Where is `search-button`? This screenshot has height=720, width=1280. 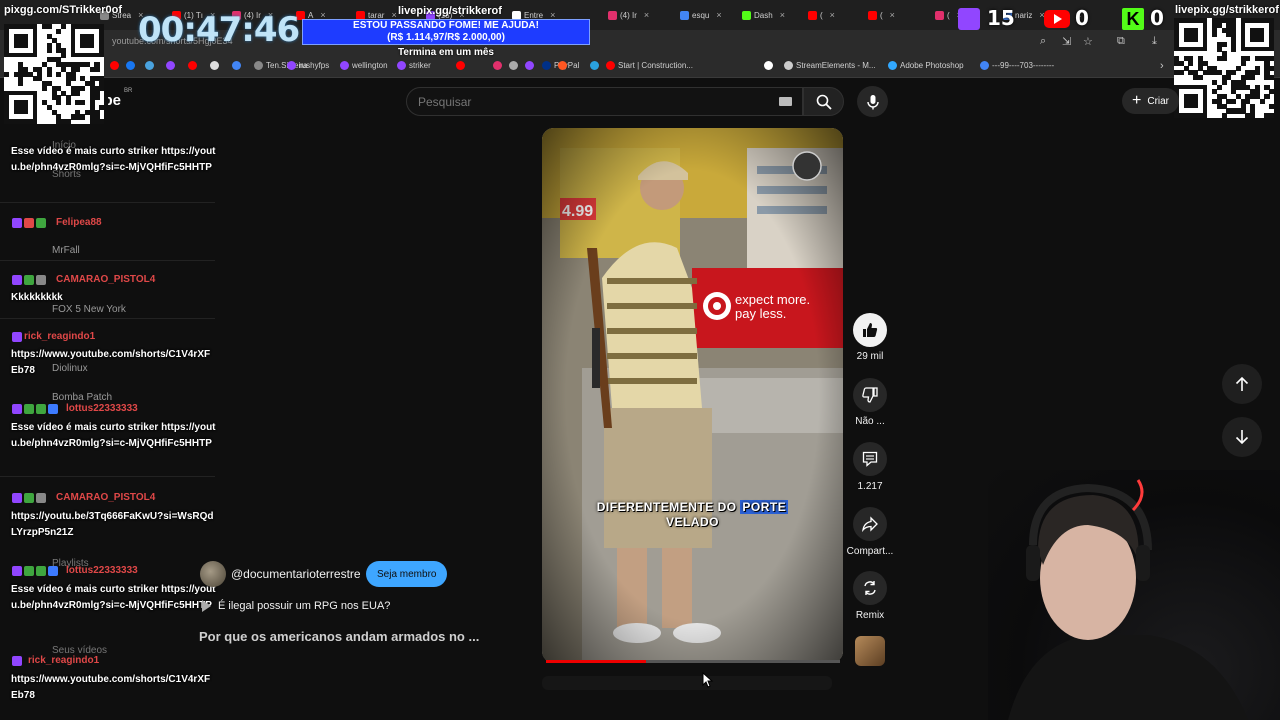 search-button is located at coordinates (823, 101).